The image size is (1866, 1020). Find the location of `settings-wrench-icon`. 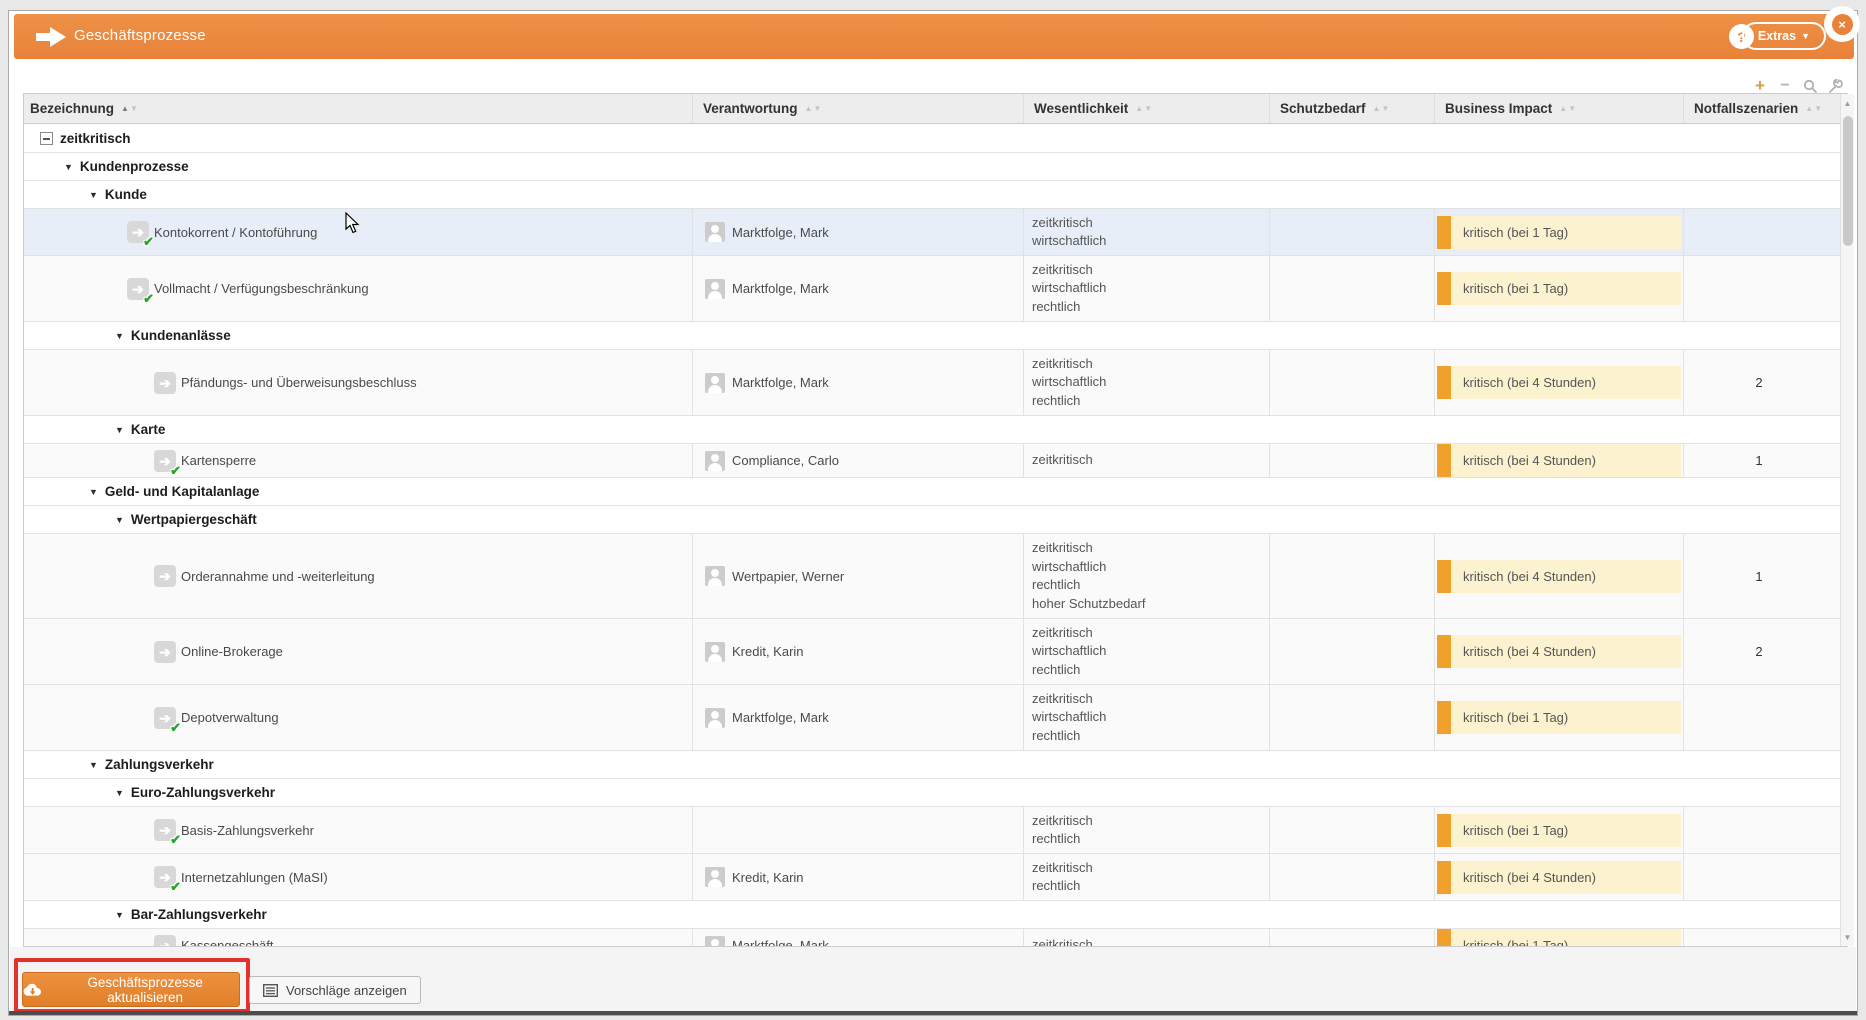

settings-wrench-icon is located at coordinates (1835, 86).